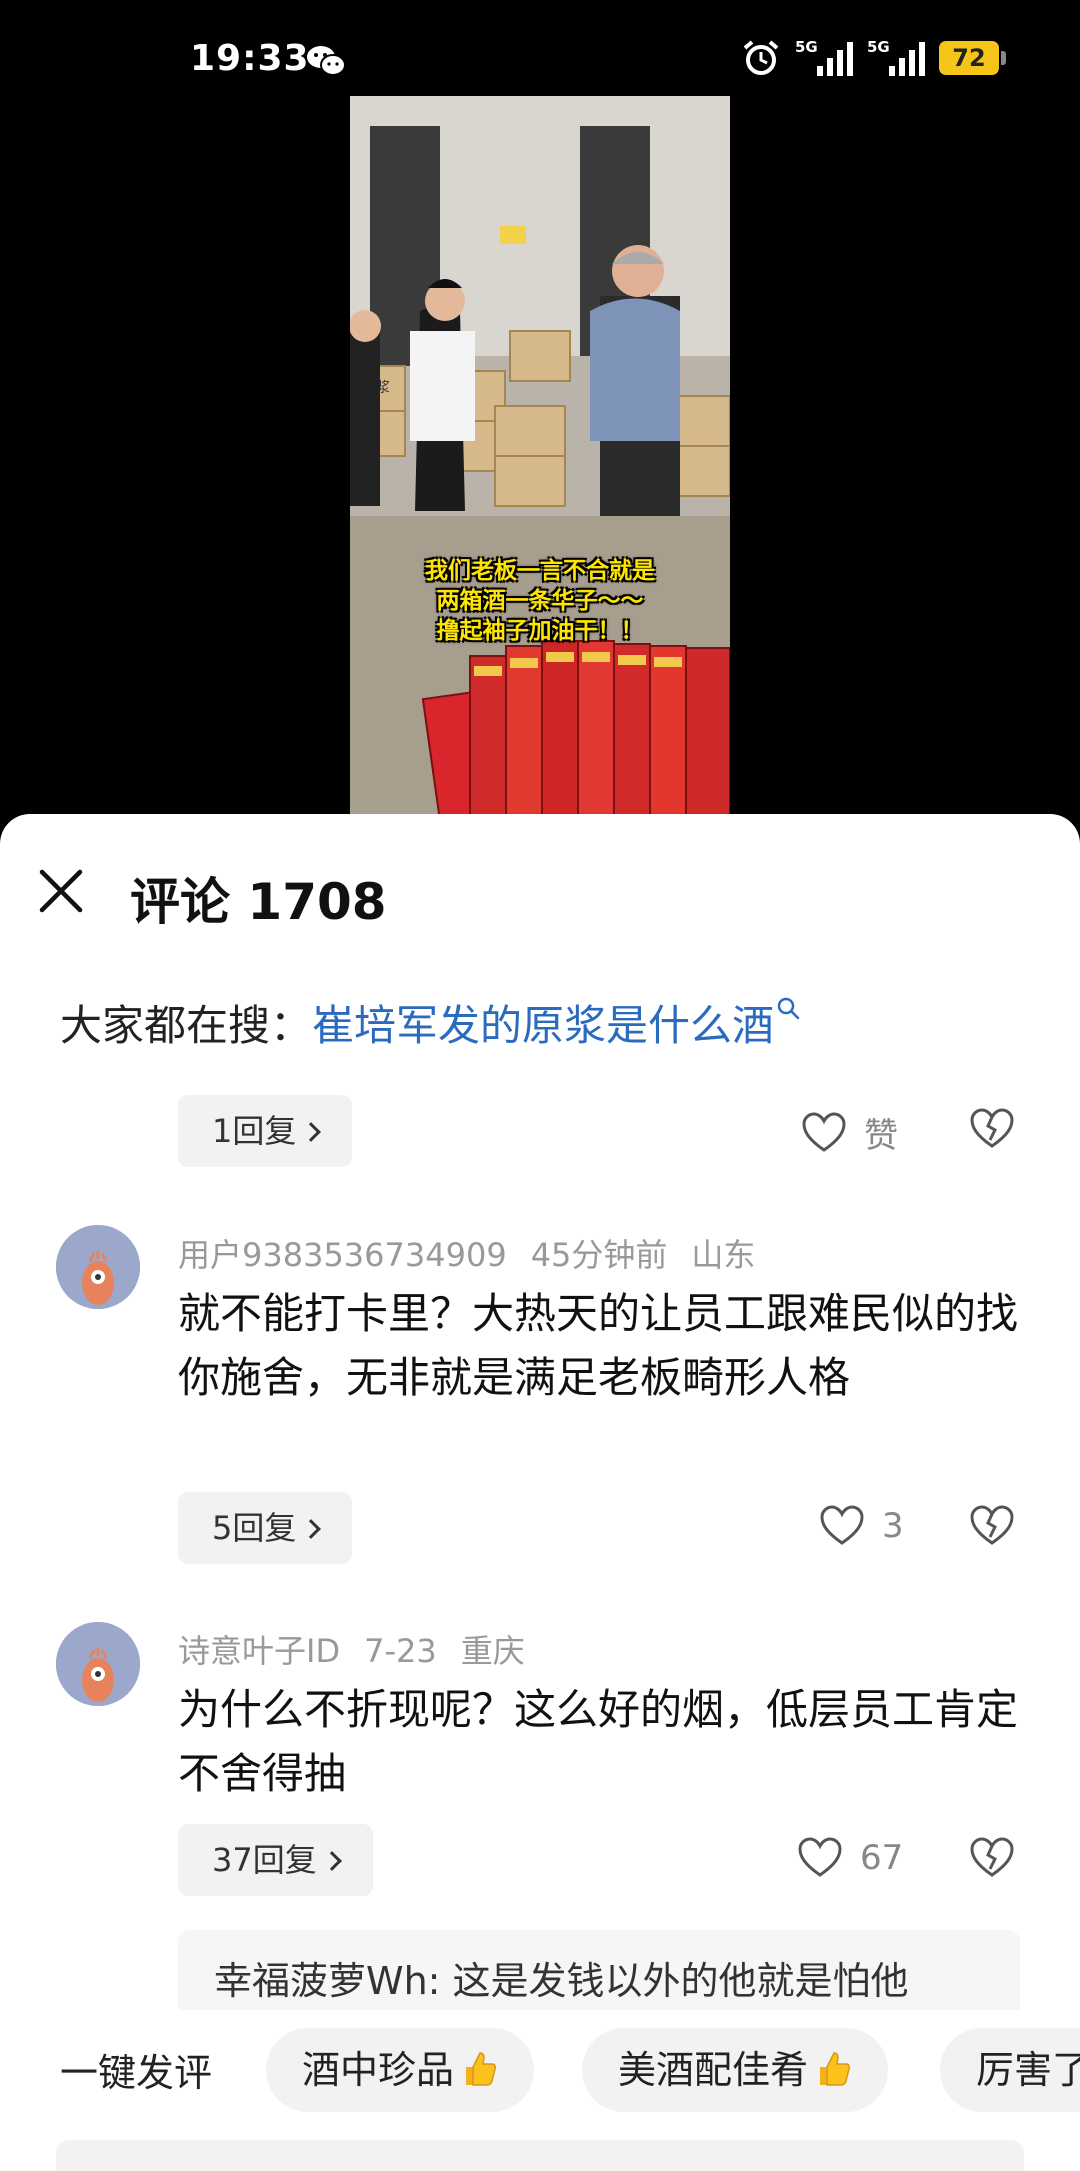  I want to click on like-button: 3, so click(862, 1526).